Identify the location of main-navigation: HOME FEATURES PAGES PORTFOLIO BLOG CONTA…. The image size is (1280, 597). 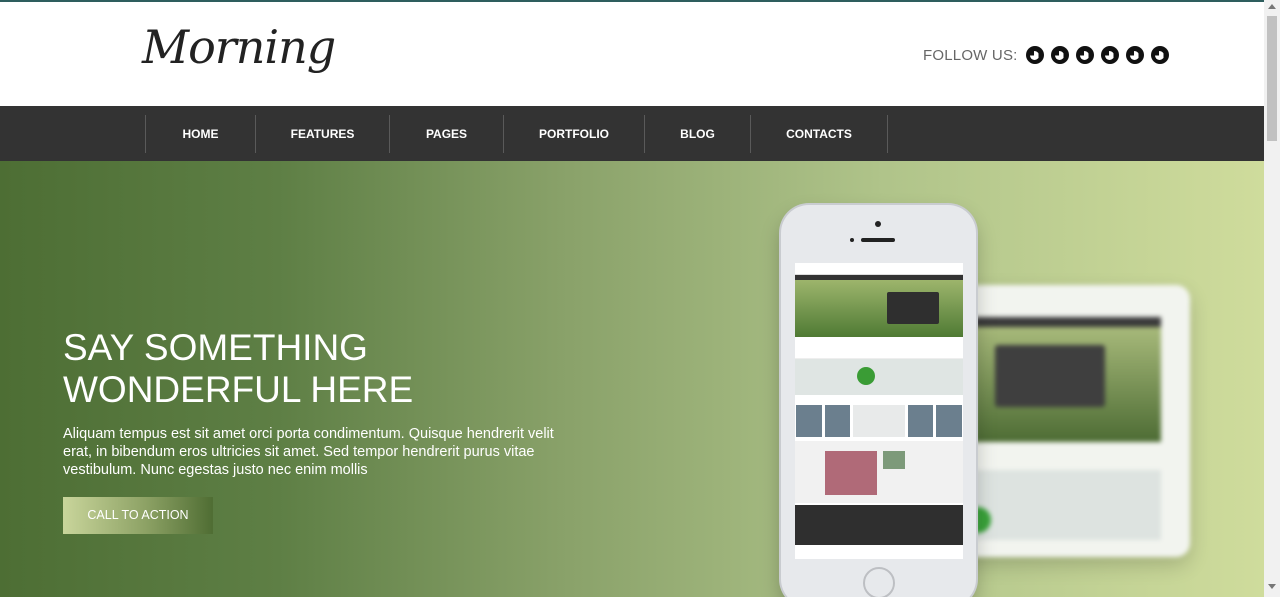
(632, 133).